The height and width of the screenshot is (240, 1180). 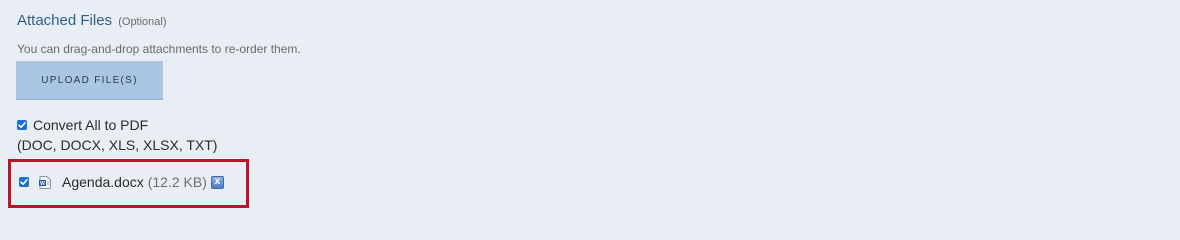 What do you see at coordinates (117, 145) in the screenshot?
I see `convert-file-types: (DOC, DOCX, XLS, XLSX, TXT)` at bounding box center [117, 145].